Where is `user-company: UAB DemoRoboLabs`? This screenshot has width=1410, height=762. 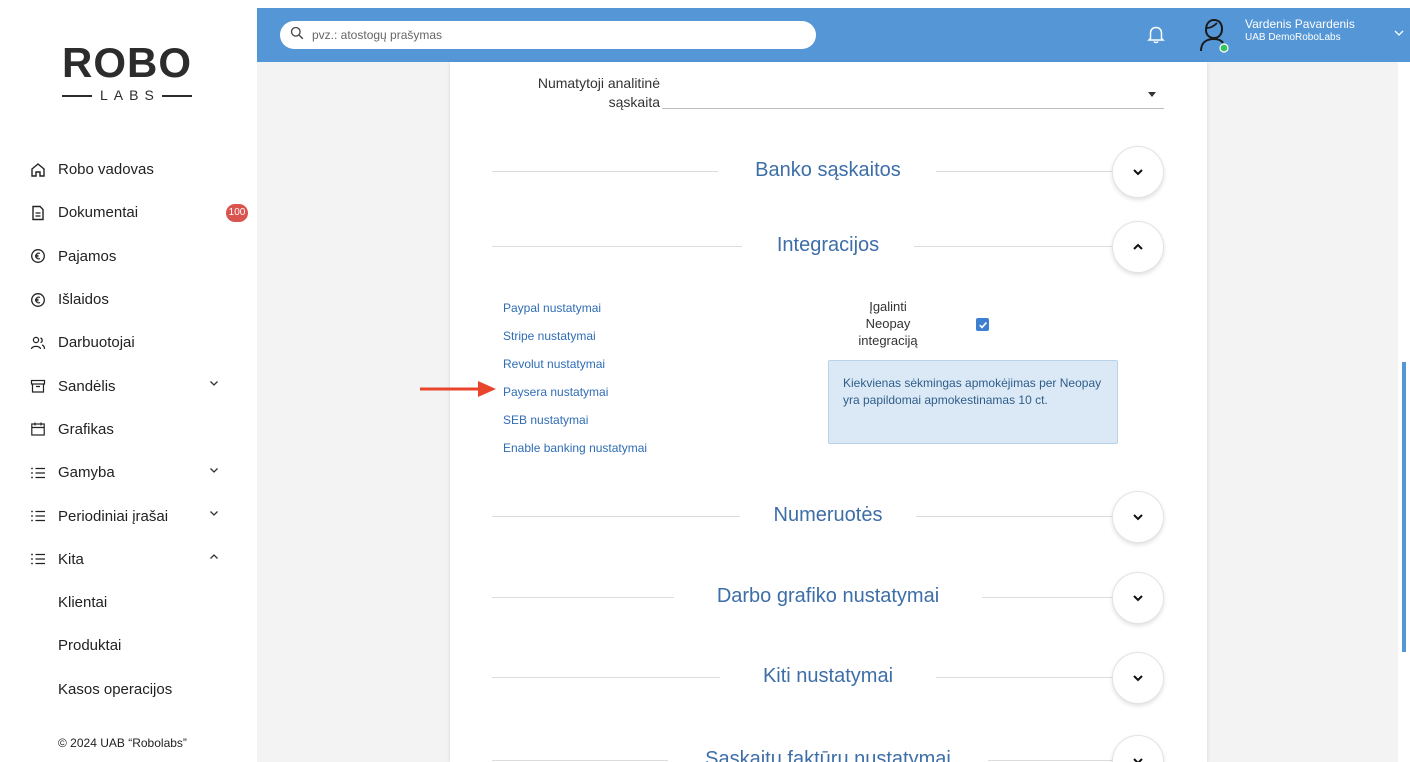
user-company: UAB DemoRoboLabs is located at coordinates (1293, 37).